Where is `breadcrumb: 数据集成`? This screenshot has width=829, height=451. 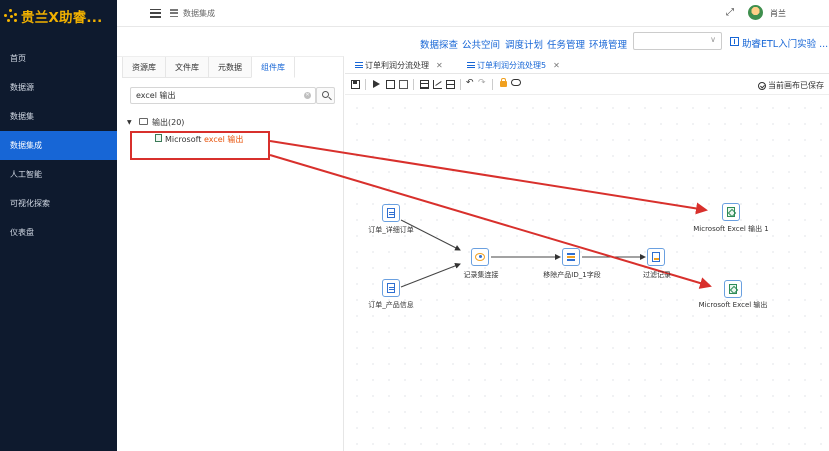
breadcrumb: 数据集成 is located at coordinates (199, 13).